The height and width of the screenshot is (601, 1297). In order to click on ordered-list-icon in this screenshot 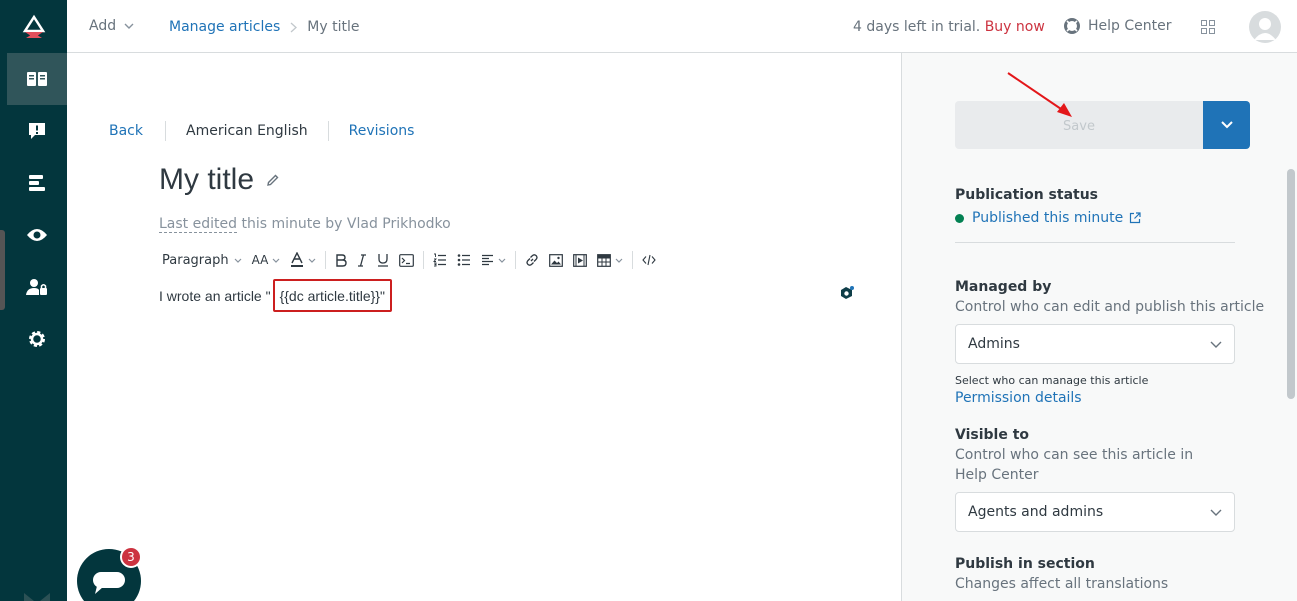, I will do `click(440, 260)`.